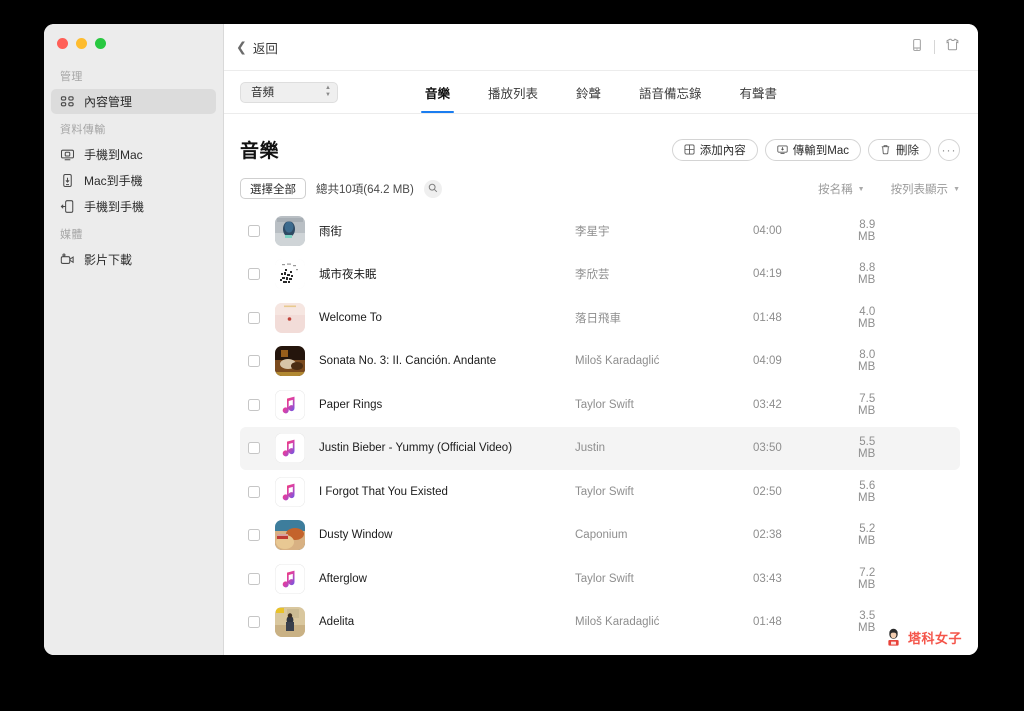  Describe the element at coordinates (81, 43) in the screenshot. I see `minimize-button` at that location.